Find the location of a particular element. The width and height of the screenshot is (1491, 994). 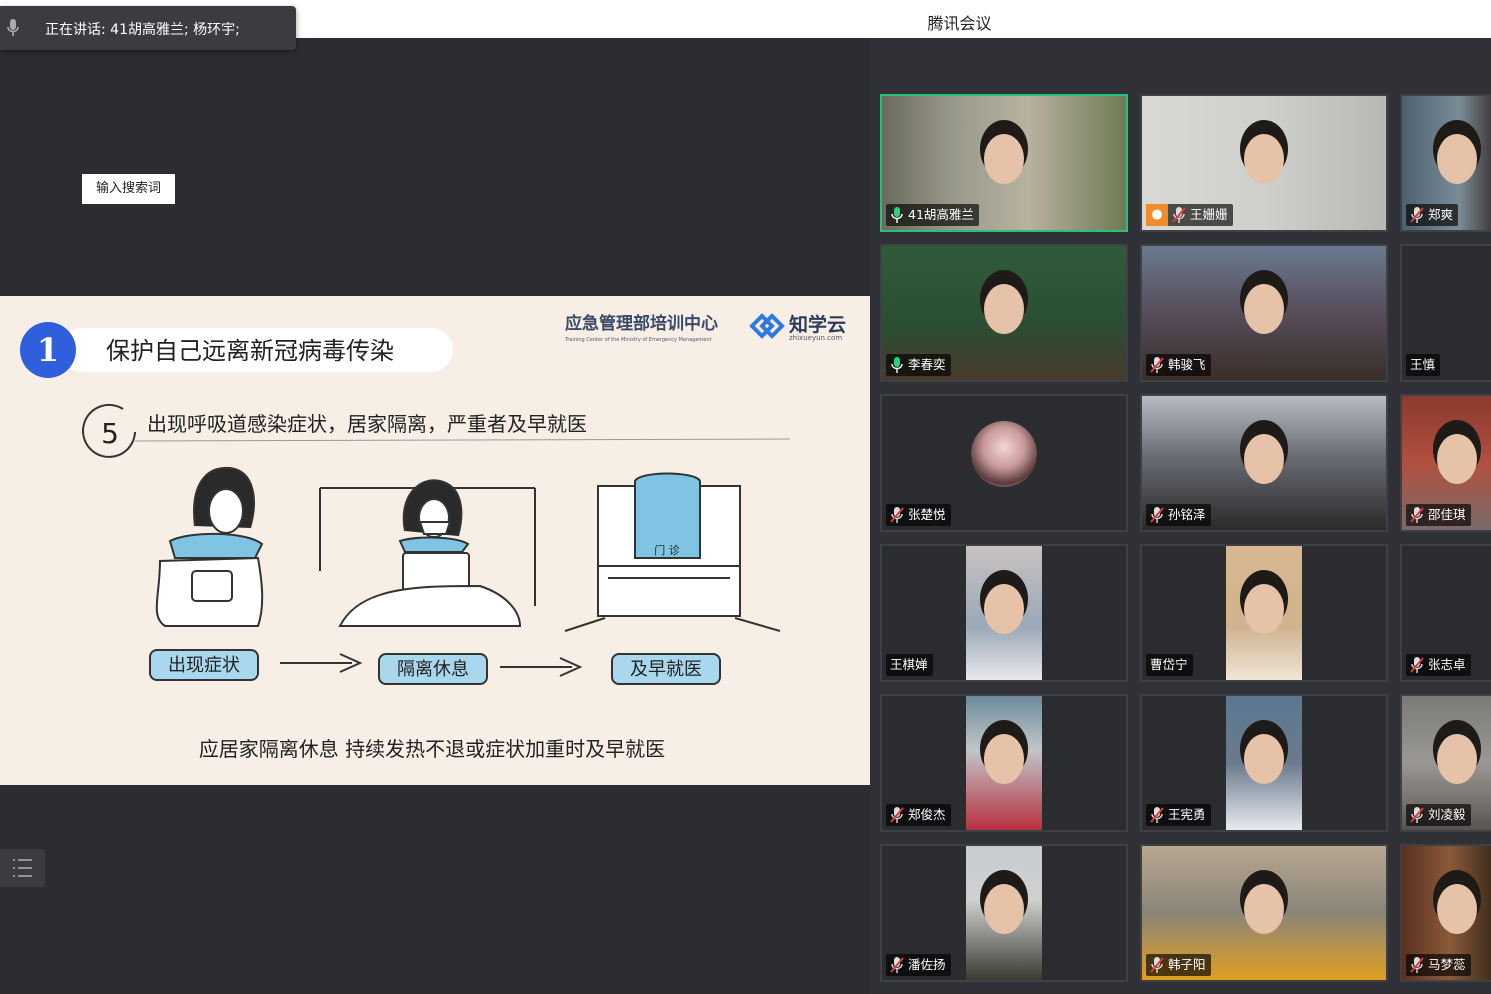

speaking-indicator: 正在讲话: 41胡高雅兰; 杨环宇; is located at coordinates (148, 28).